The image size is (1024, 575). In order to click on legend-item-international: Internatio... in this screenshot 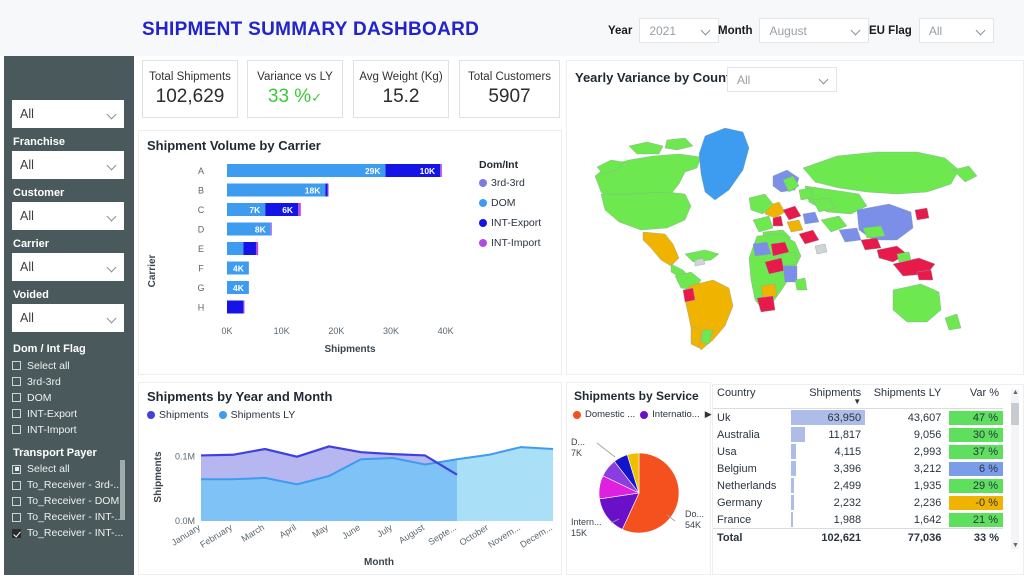, I will do `click(670, 414)`.